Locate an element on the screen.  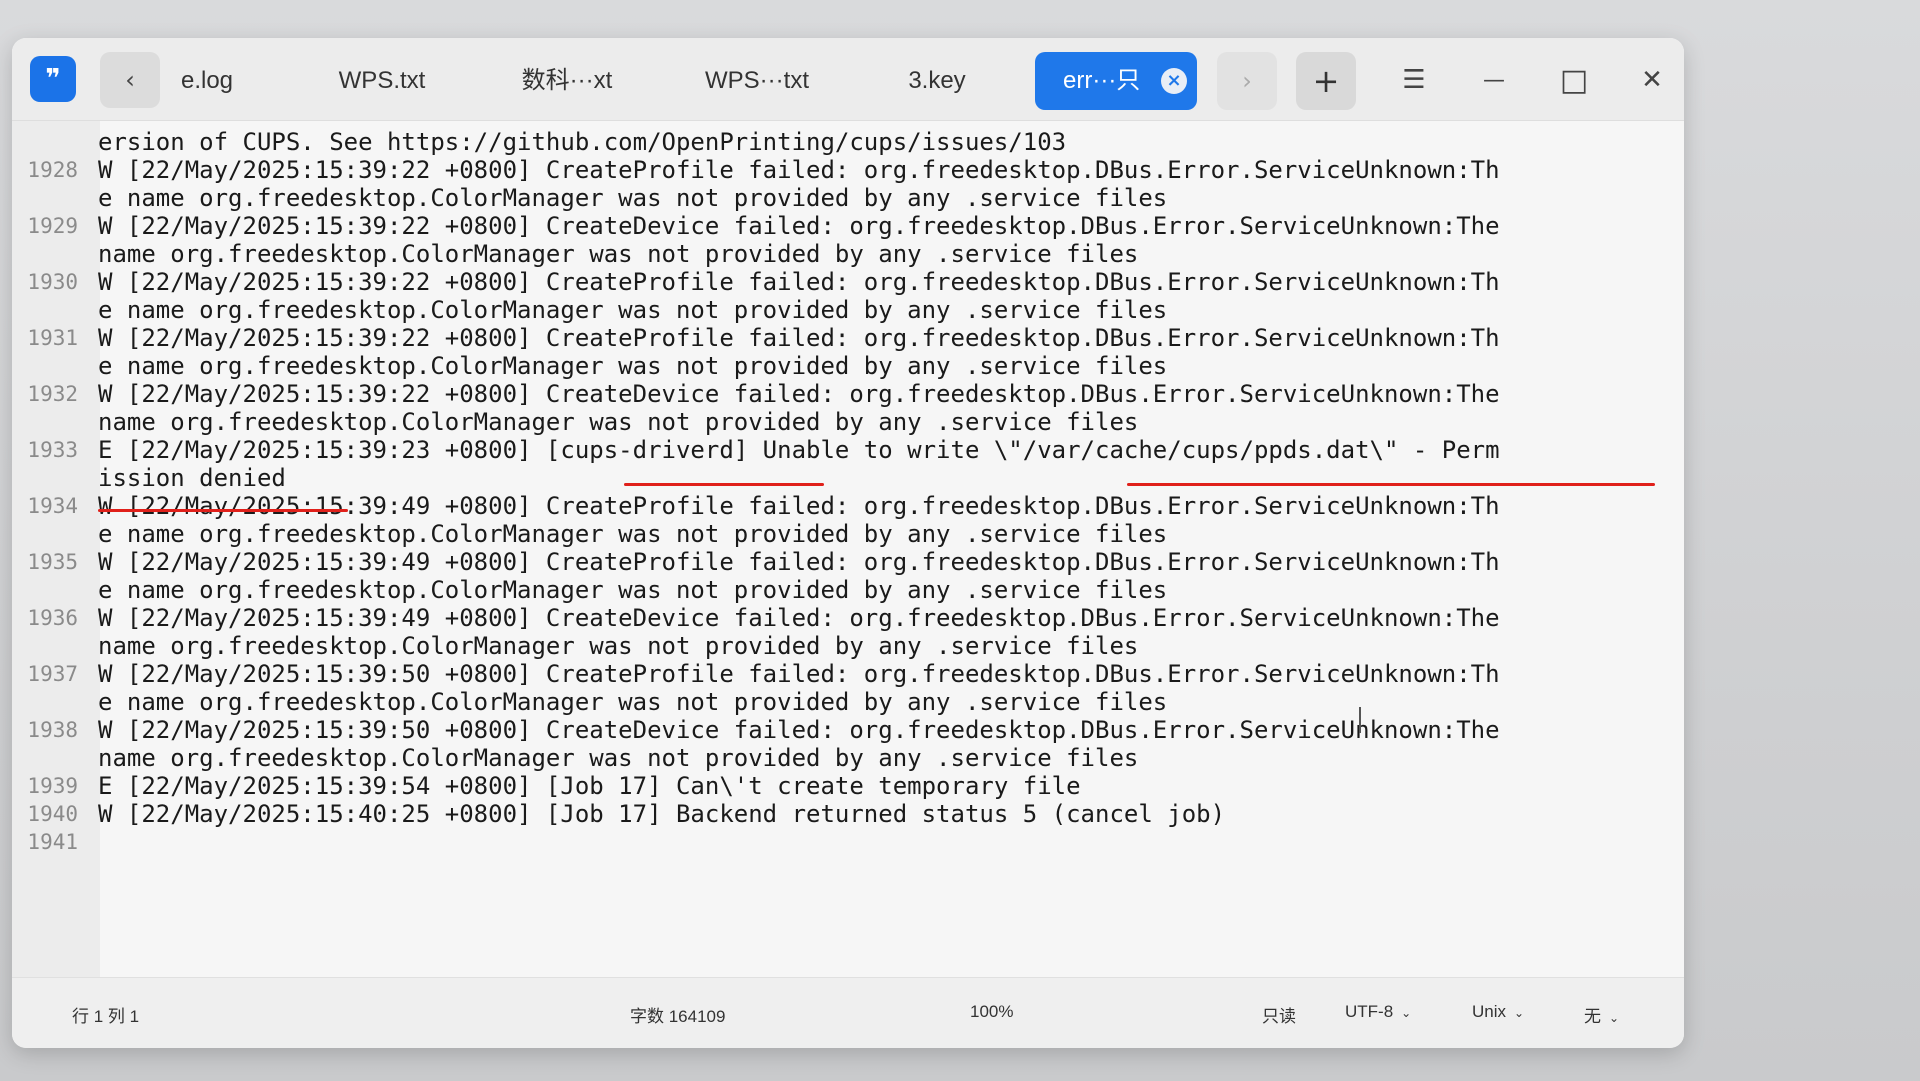
close-icon: ✕ is located at coordinates (1652, 80).